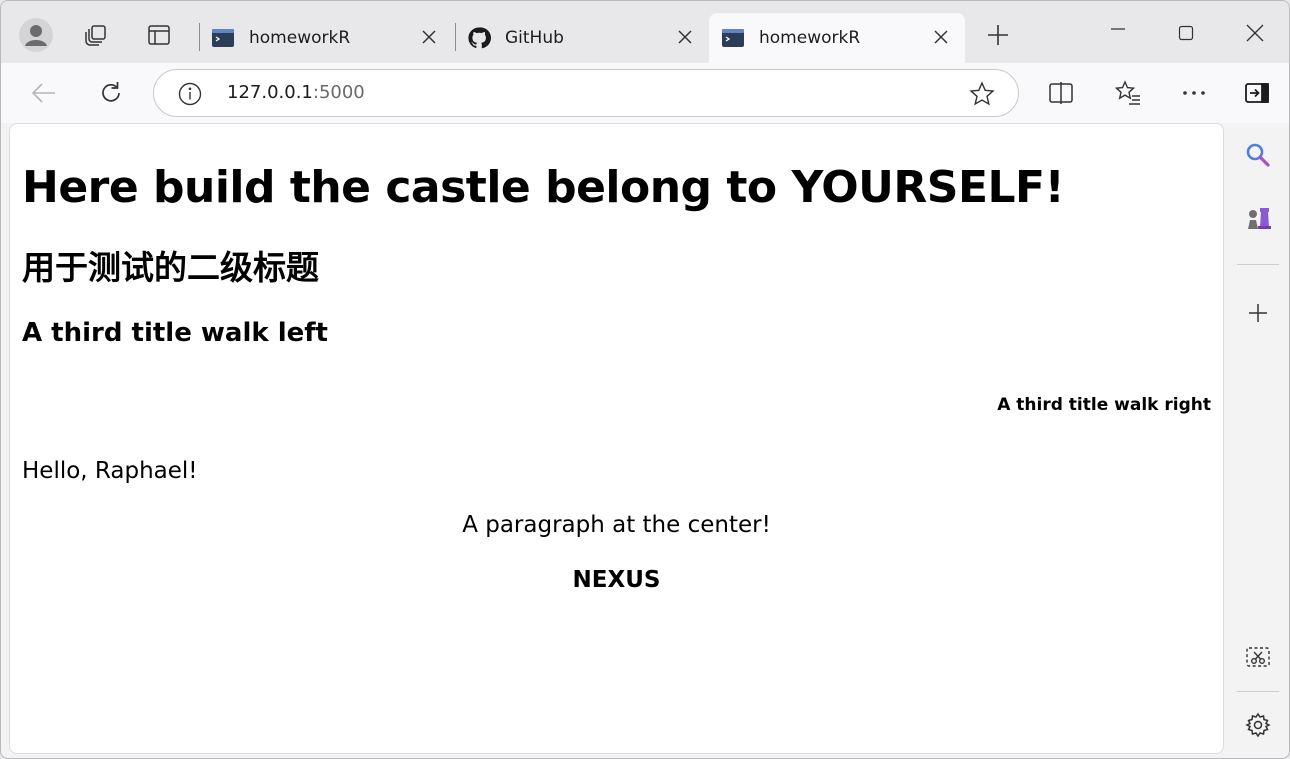 The image size is (1290, 759). I want to click on site-info-button, so click(190, 94).